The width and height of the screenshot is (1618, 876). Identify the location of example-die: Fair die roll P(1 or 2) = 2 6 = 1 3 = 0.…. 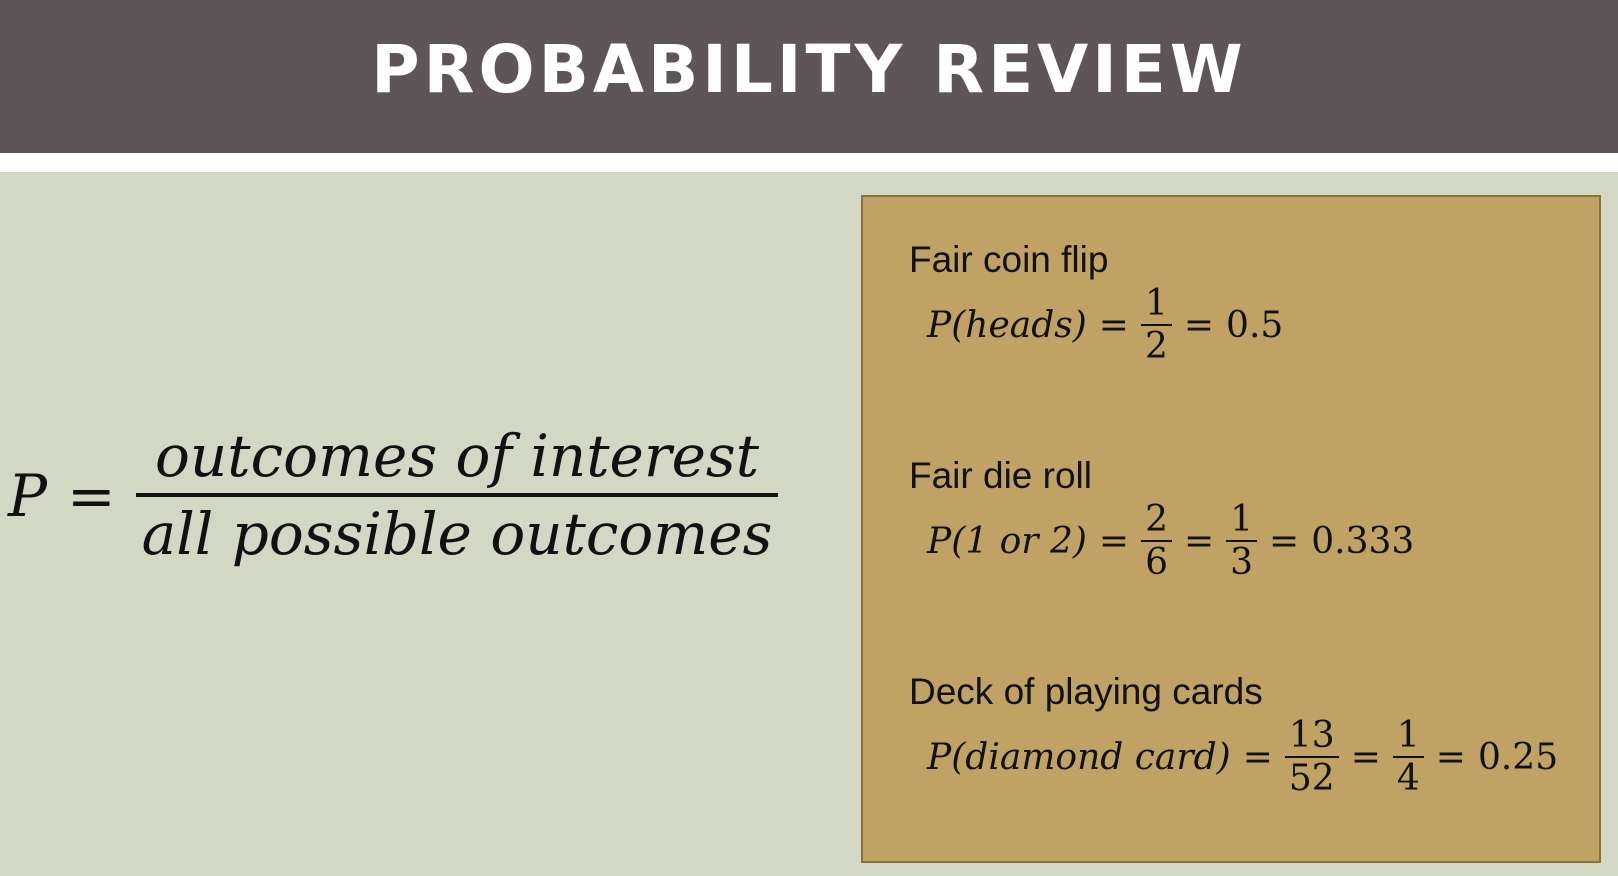
(1161, 519).